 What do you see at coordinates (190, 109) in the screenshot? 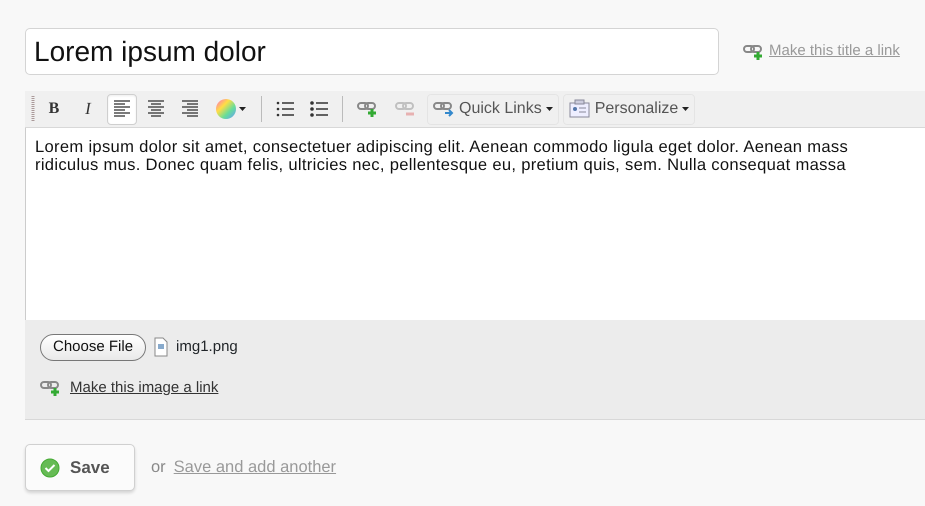
I see `align-right-icon` at bounding box center [190, 109].